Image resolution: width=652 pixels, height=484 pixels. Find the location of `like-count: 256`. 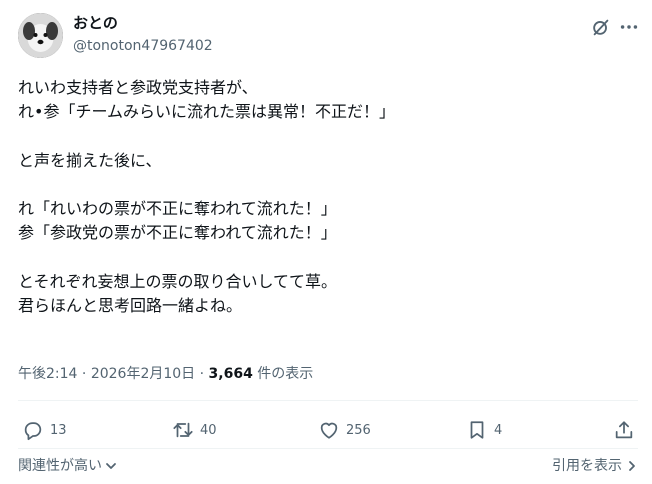

like-count: 256 is located at coordinates (358, 430).